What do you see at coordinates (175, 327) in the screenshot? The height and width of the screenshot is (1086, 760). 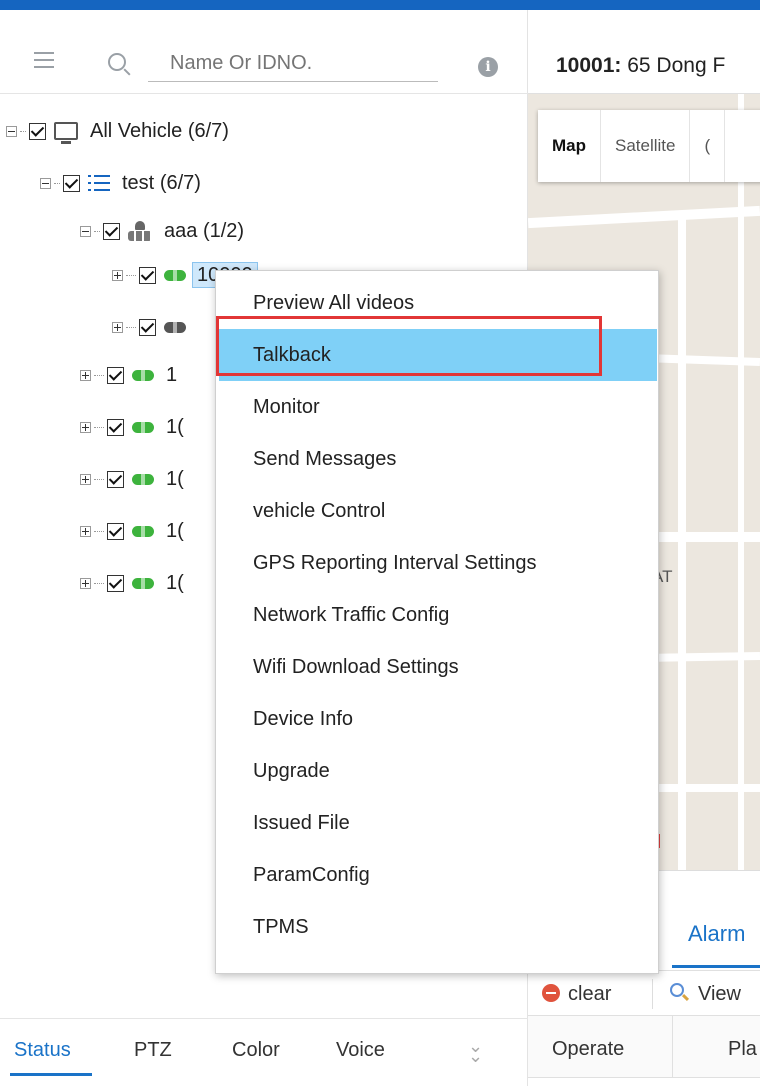 I see `car-offline-icon` at bounding box center [175, 327].